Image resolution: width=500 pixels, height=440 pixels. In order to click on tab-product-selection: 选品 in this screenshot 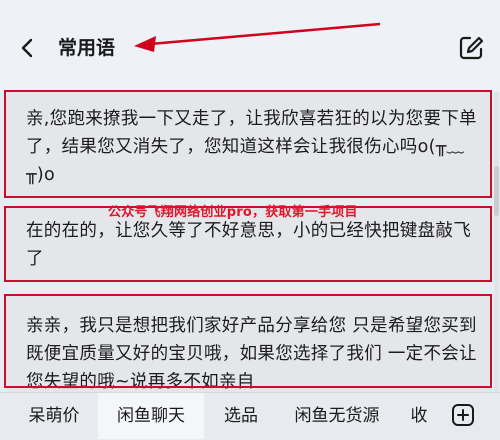, I will do `click(241, 416)`.